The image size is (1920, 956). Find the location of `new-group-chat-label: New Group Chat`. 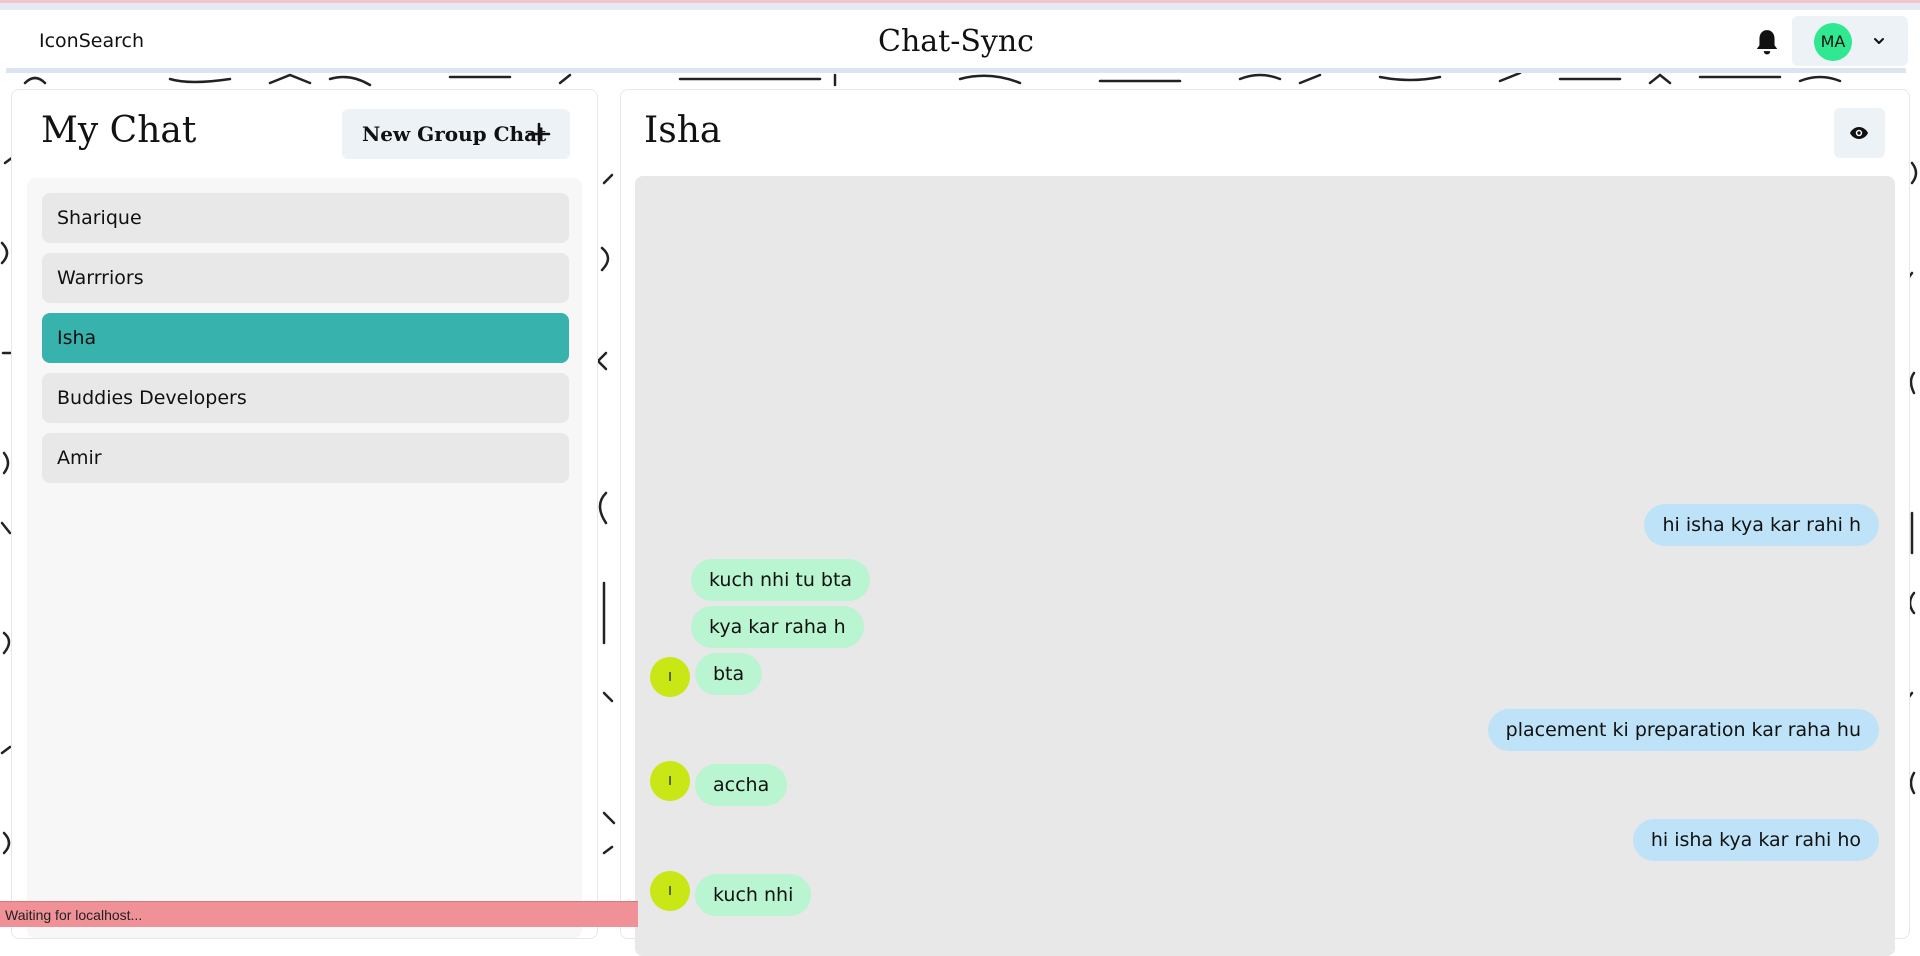

new-group-chat-label: New Group Chat is located at coordinates (454, 134).